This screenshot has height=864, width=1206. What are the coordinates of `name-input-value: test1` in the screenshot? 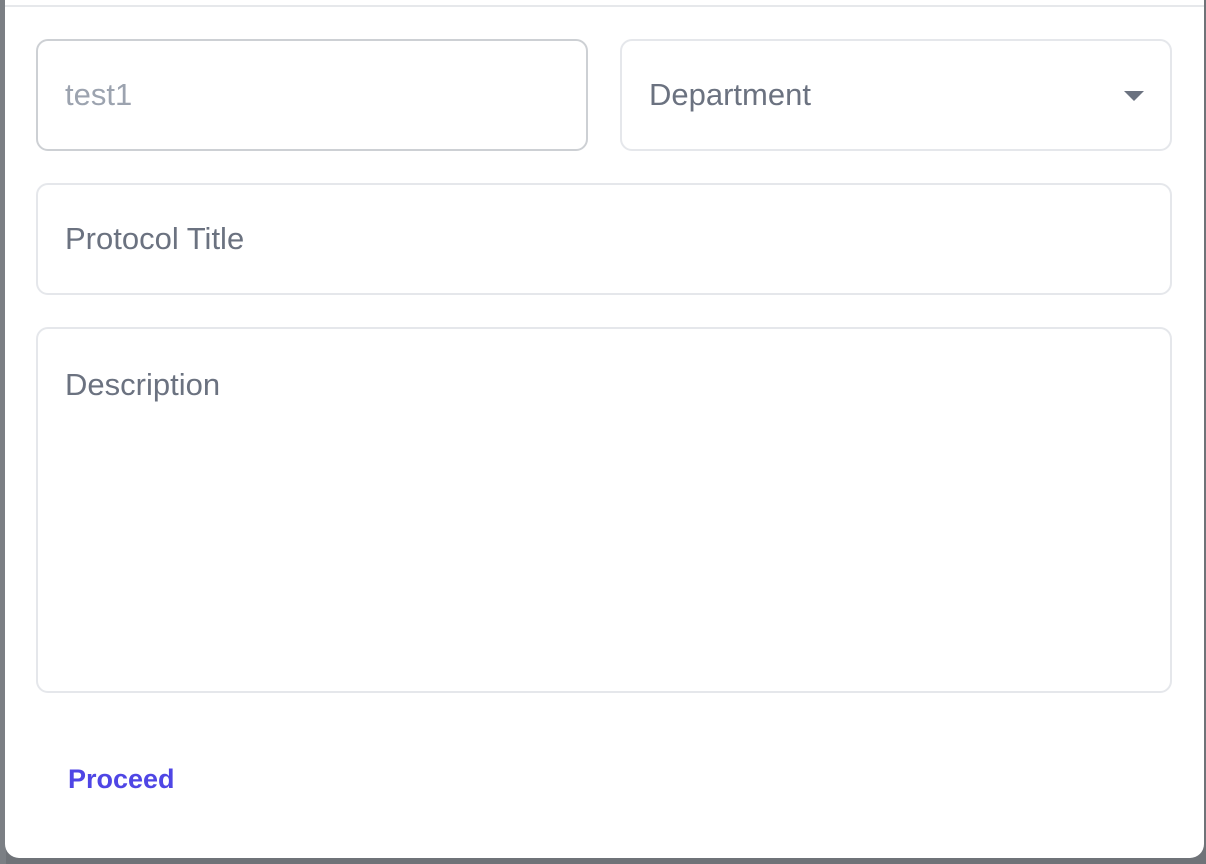 It's located at (99, 94).